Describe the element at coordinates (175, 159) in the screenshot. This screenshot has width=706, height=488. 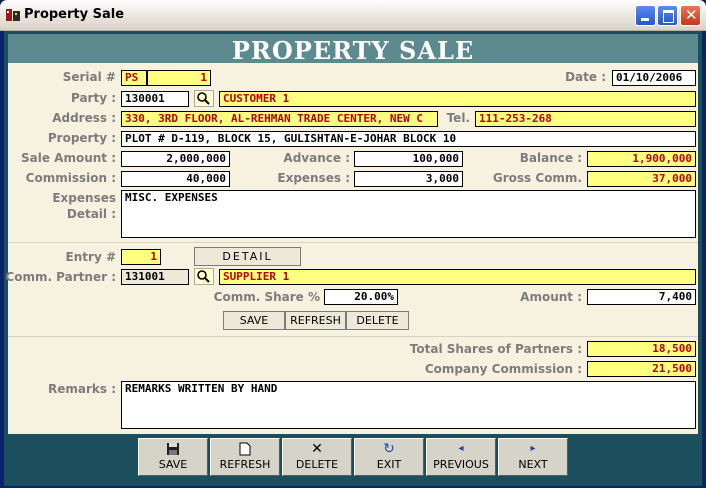
I see `sale-amount-field: 2,000,000` at that location.